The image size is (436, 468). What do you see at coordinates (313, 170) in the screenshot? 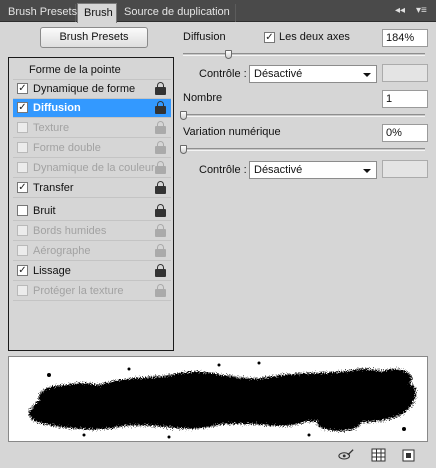
I see `count-control-select: Désactivé` at bounding box center [313, 170].